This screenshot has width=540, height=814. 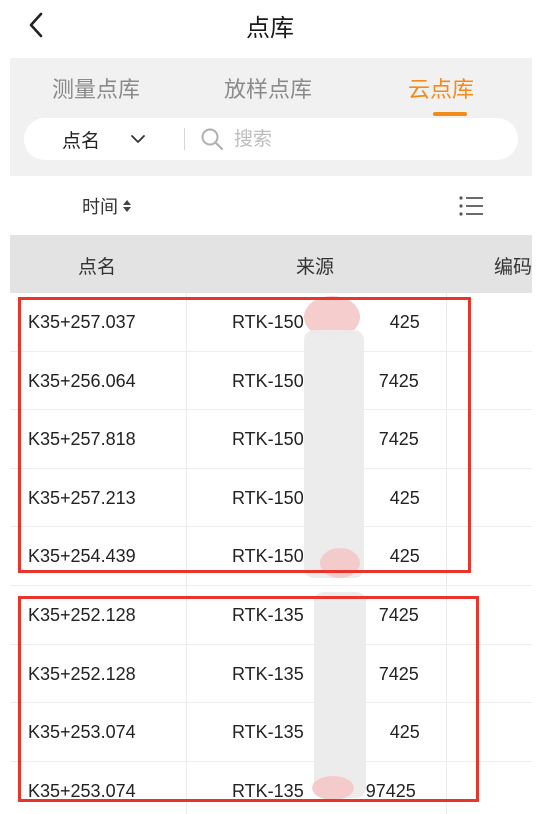 I want to click on table-row: K35+256.064 RTK-150 7425, so click(x=271, y=380).